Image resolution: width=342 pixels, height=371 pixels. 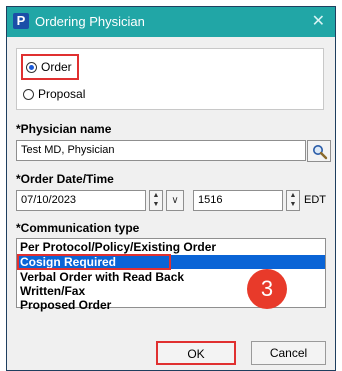 What do you see at coordinates (81, 200) in the screenshot?
I see `order-date-field: 07/10/2023` at bounding box center [81, 200].